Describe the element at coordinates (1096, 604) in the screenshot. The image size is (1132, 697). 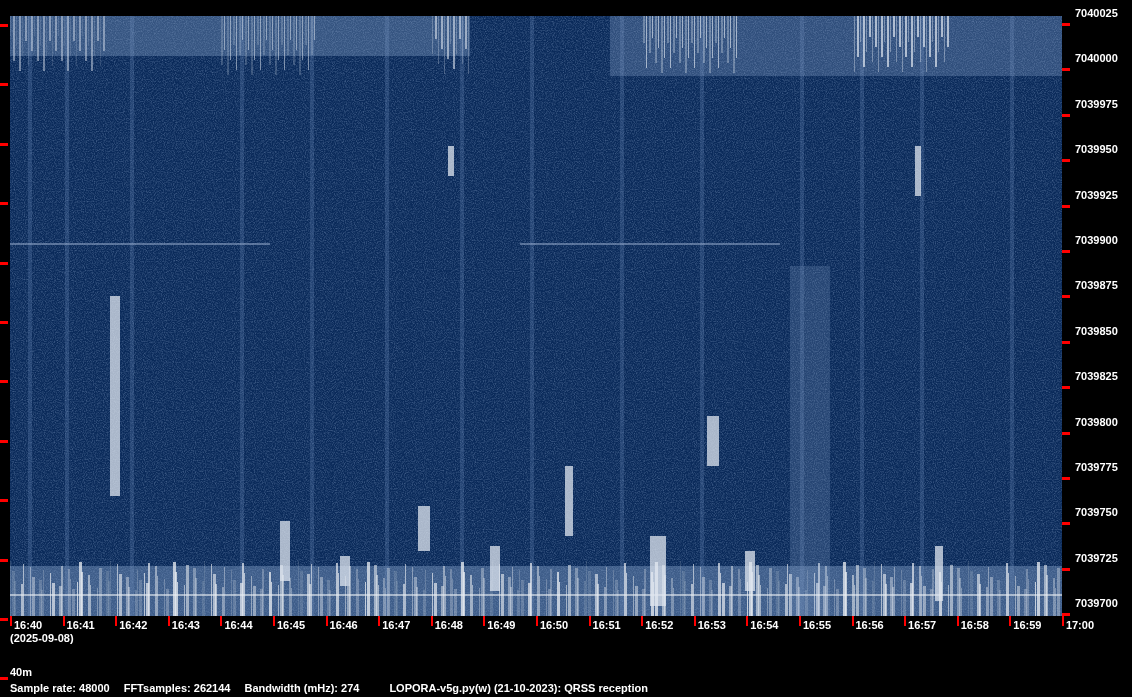
I see `frequency-label: 7039700` at that location.